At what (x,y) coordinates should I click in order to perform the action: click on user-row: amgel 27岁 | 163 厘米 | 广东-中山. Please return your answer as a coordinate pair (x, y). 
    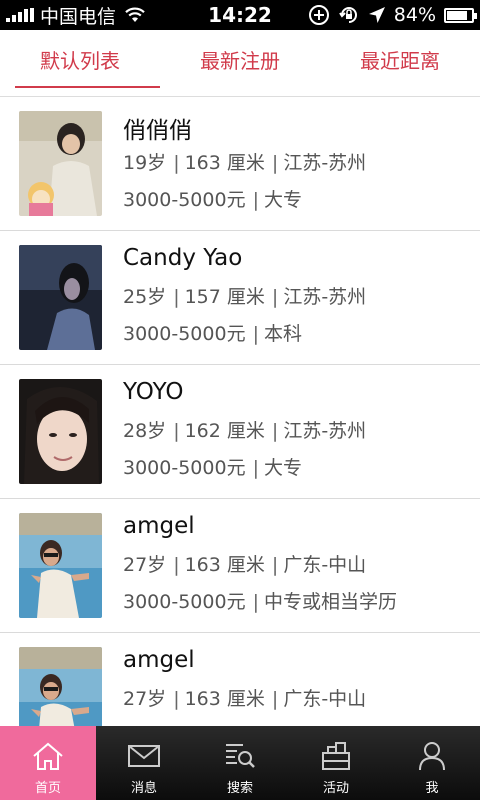
    Looking at the image, I should click on (240, 679).